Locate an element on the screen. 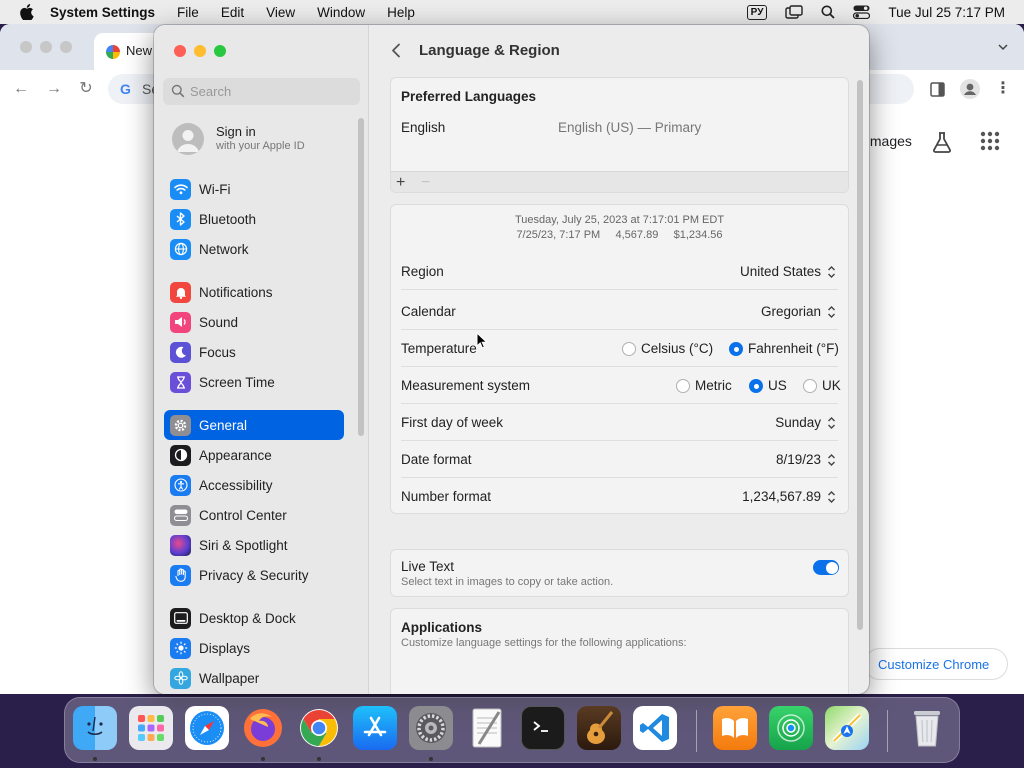 The image size is (1024, 768). vscode-icon is located at coordinates (655, 728).